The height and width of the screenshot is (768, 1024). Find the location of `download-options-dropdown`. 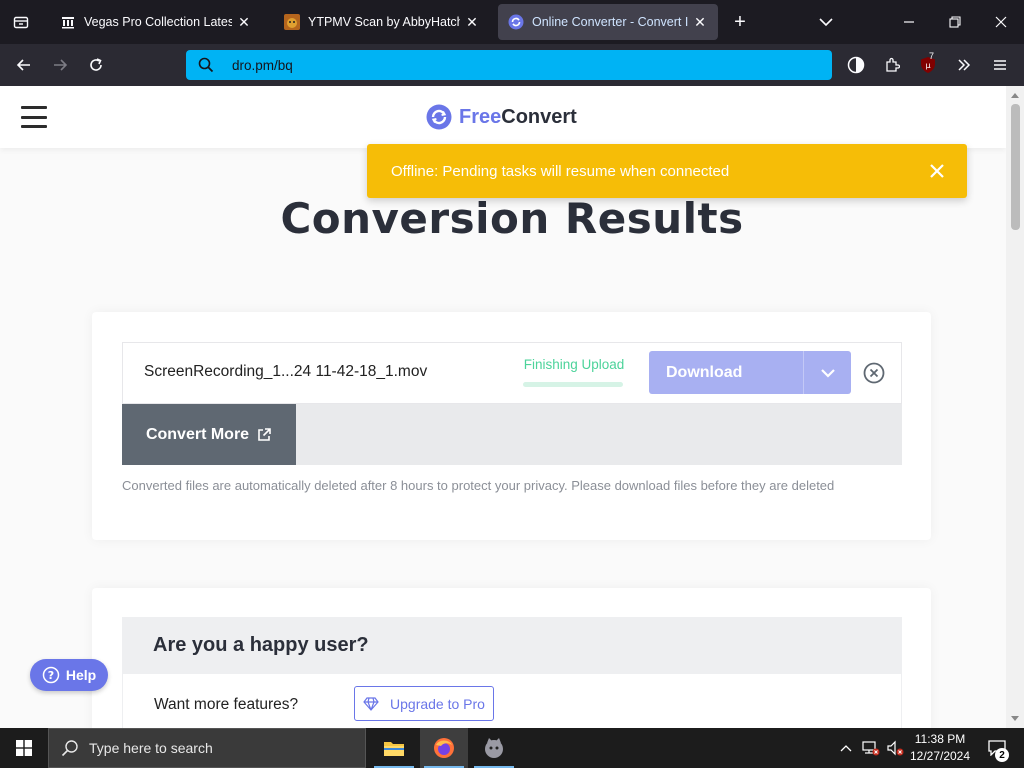

download-options-dropdown is located at coordinates (827, 372).